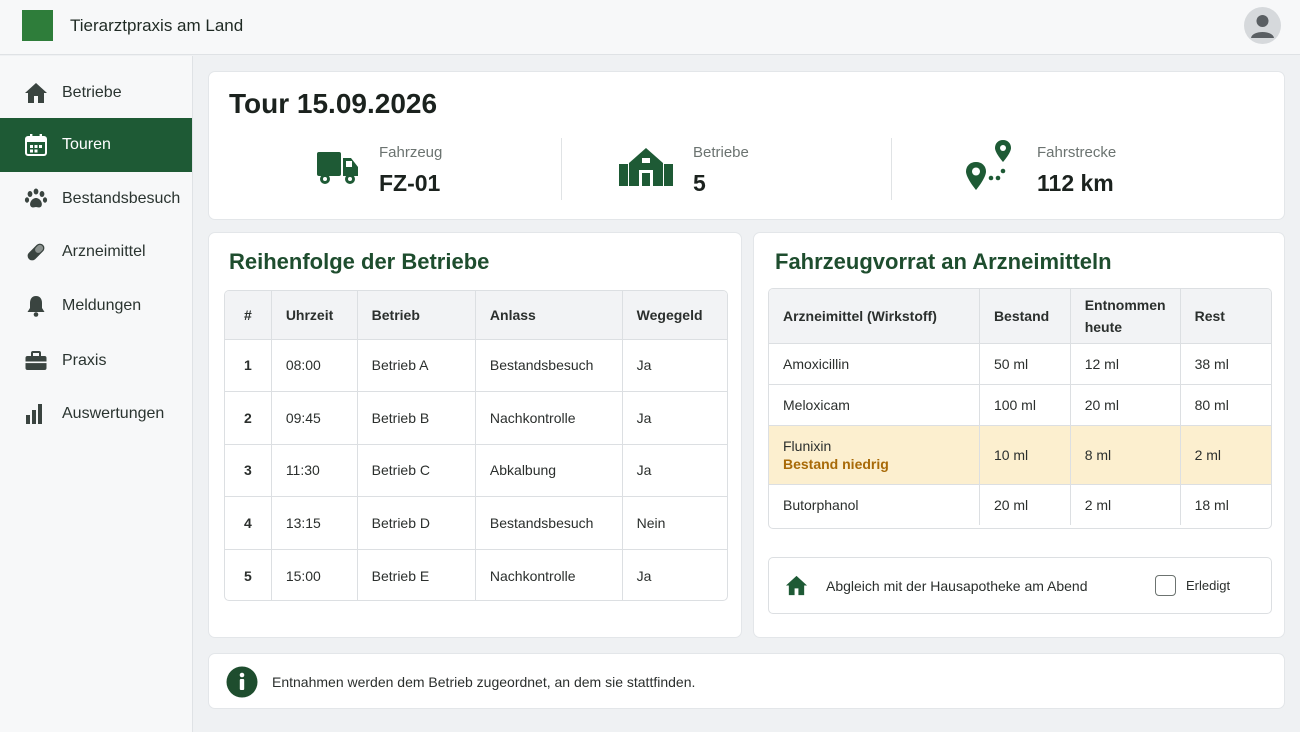  I want to click on column-header: Wegegeld, so click(674, 315).